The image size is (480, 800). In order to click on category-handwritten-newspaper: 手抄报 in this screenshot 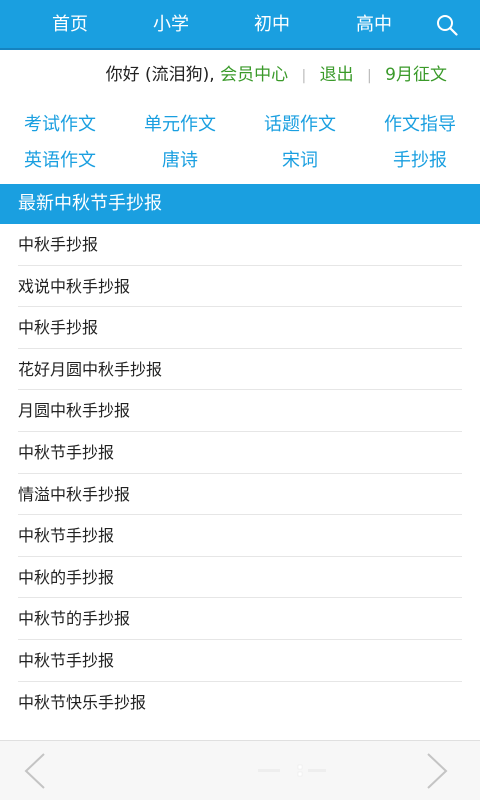, I will do `click(420, 161)`.